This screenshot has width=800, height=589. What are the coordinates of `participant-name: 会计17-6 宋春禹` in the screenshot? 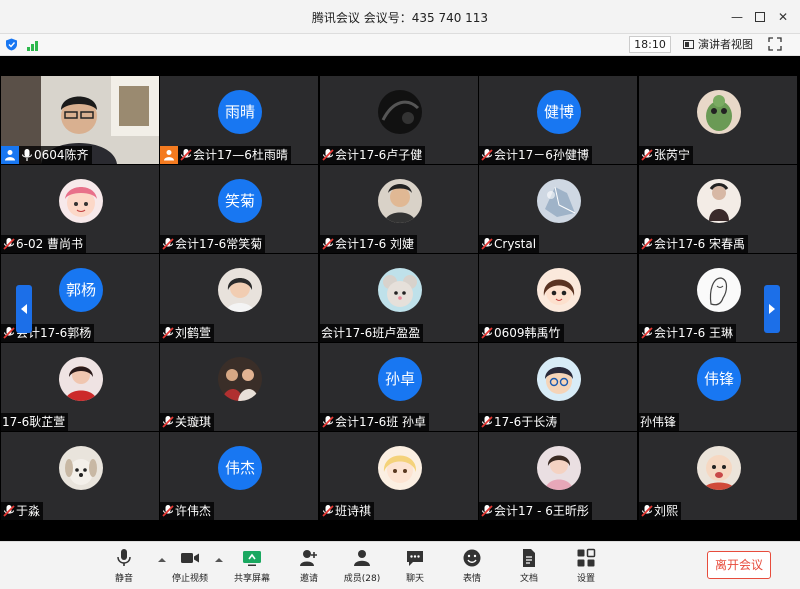 It's located at (700, 244).